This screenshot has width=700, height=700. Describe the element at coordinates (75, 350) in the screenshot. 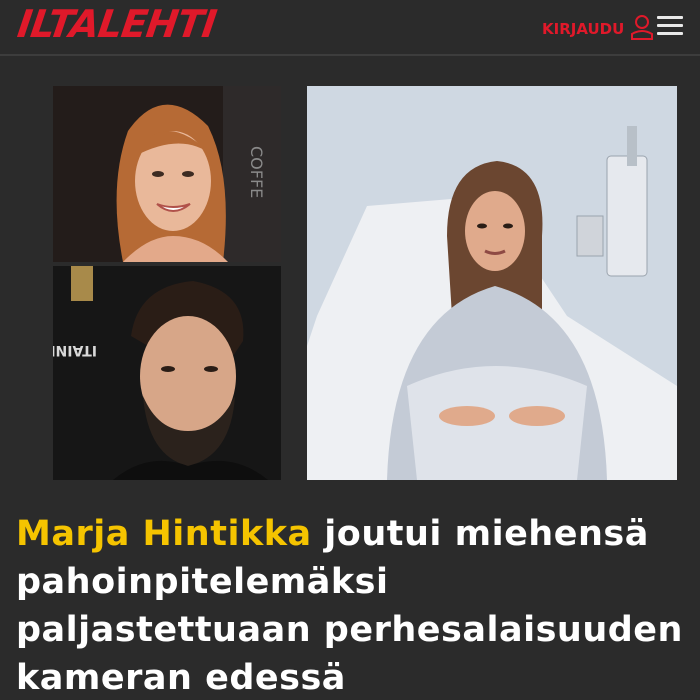

I see `sign-text: ITAINEN` at that location.